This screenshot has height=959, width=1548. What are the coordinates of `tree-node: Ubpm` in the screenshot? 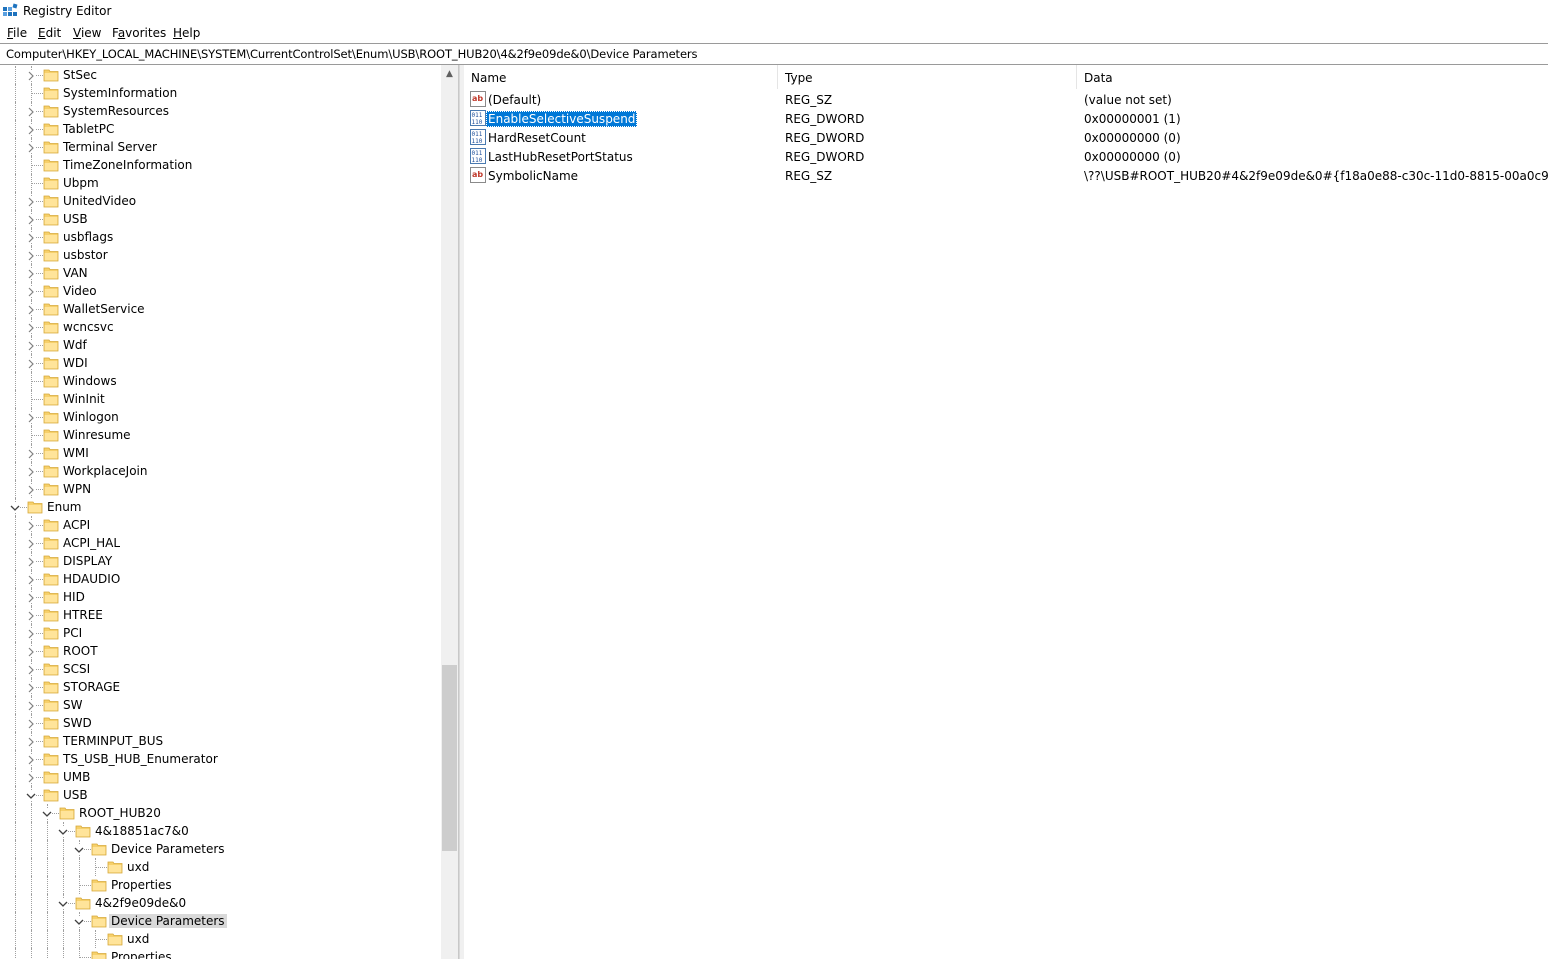 It's located at (220, 183).